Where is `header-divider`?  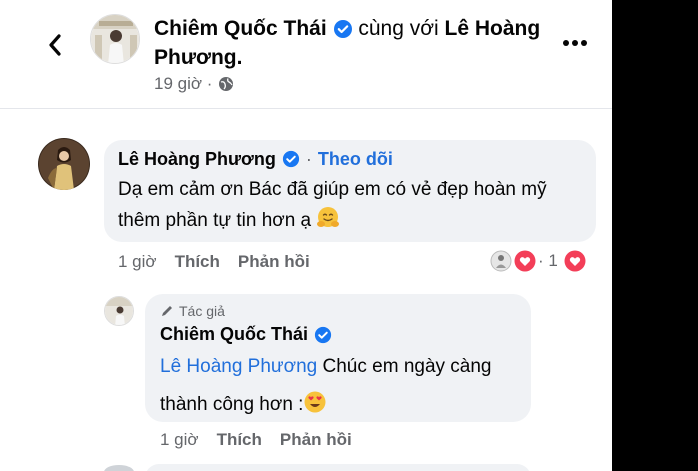 header-divider is located at coordinates (306, 108).